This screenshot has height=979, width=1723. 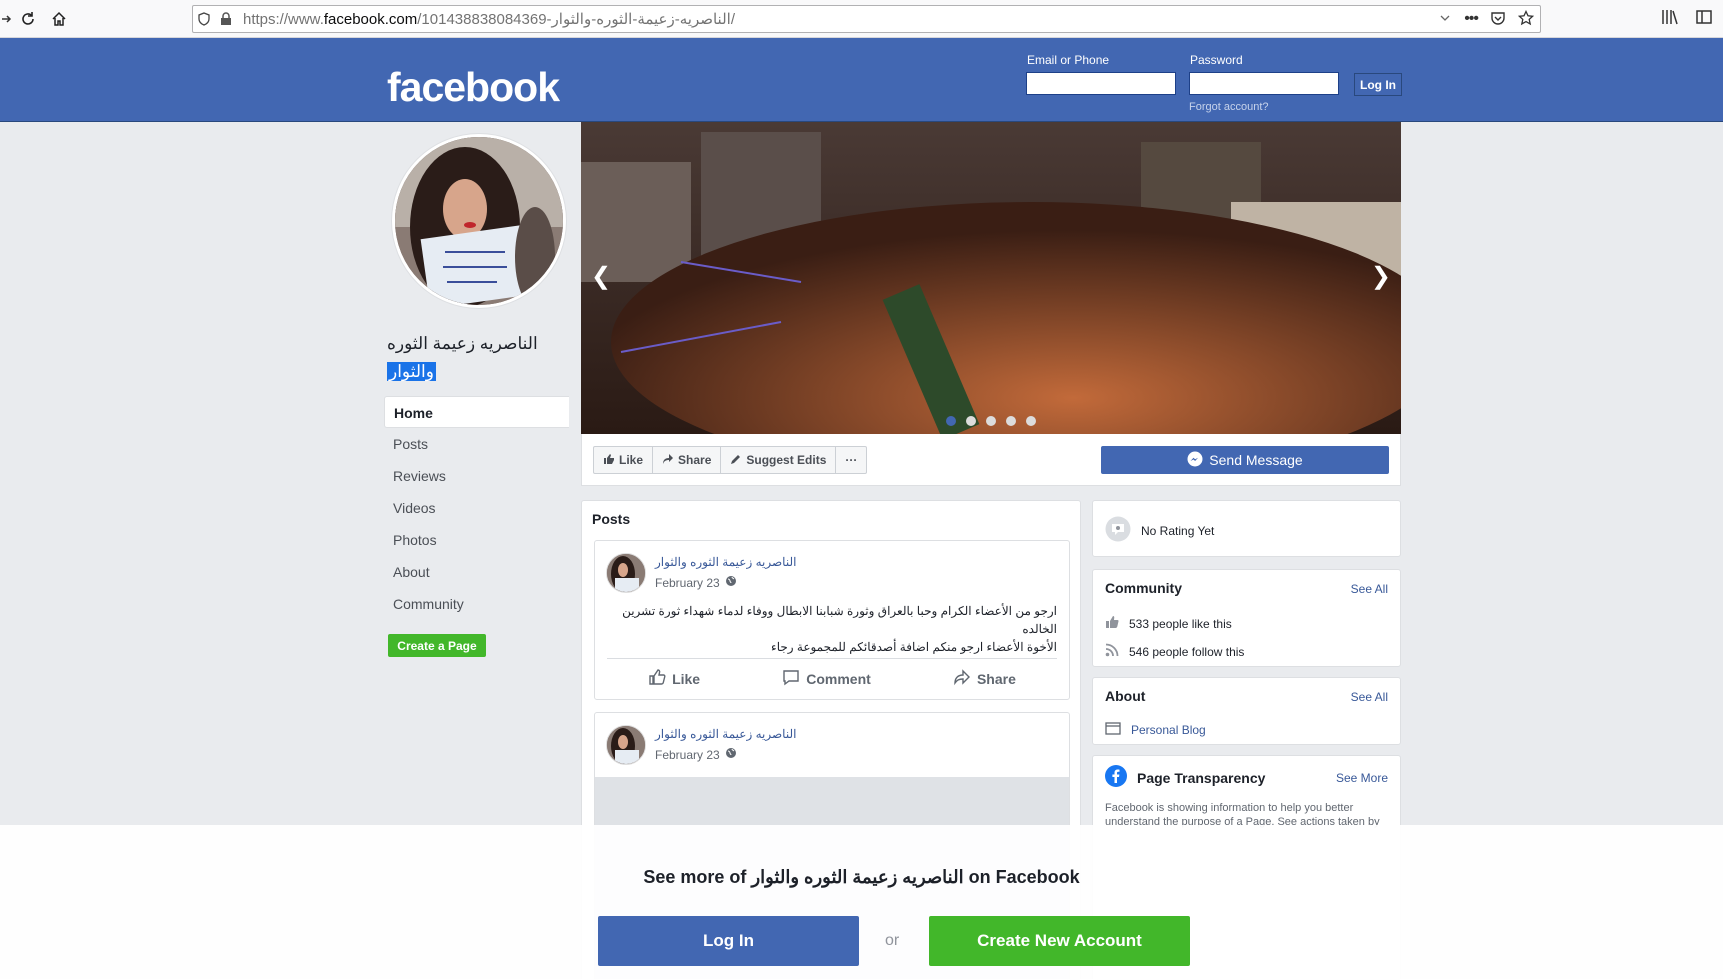 What do you see at coordinates (476, 572) in the screenshot?
I see `nav-item-about: About` at bounding box center [476, 572].